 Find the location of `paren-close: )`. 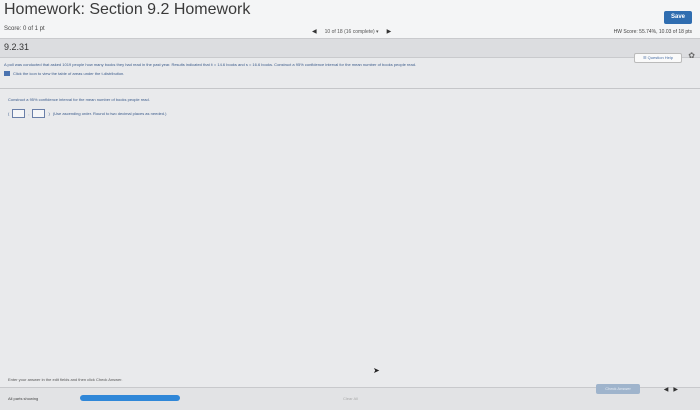

paren-close: ) is located at coordinates (49, 113).